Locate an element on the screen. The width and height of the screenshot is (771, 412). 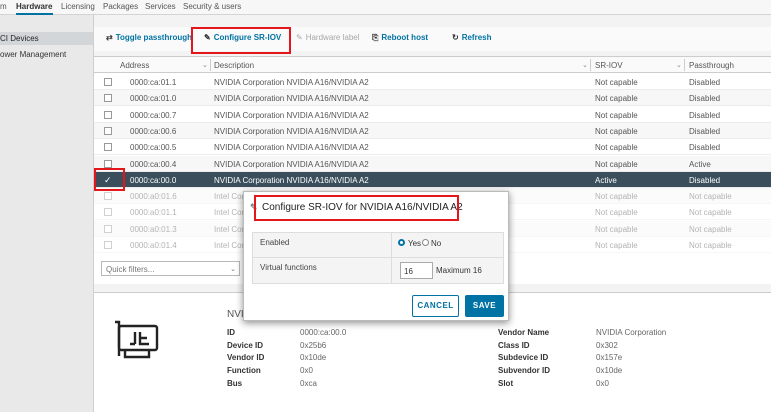
detail-value: NVIDIA Corporation is located at coordinates (631, 332).